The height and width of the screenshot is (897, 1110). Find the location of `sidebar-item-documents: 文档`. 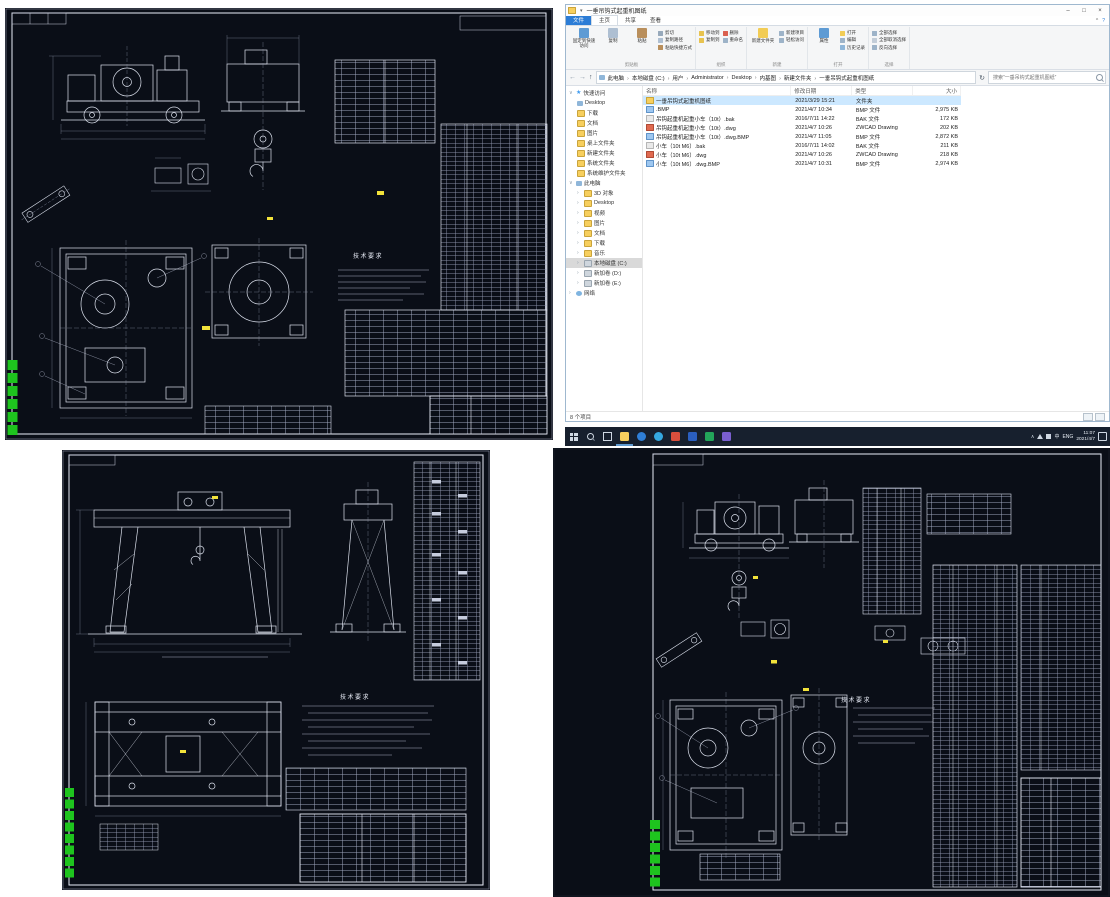

sidebar-item-documents: 文档 is located at coordinates (604, 123).